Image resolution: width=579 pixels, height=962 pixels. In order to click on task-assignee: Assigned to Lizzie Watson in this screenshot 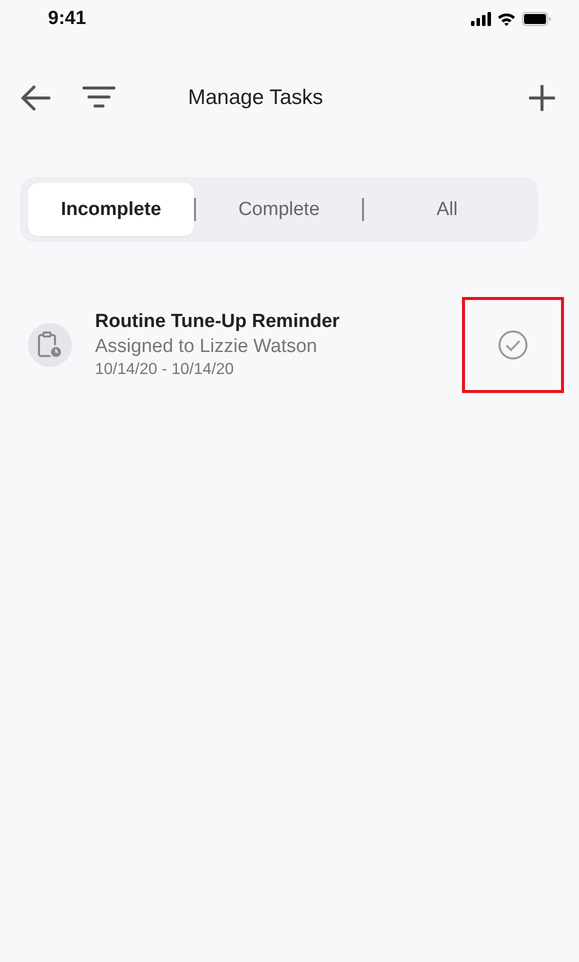, I will do `click(206, 347)`.